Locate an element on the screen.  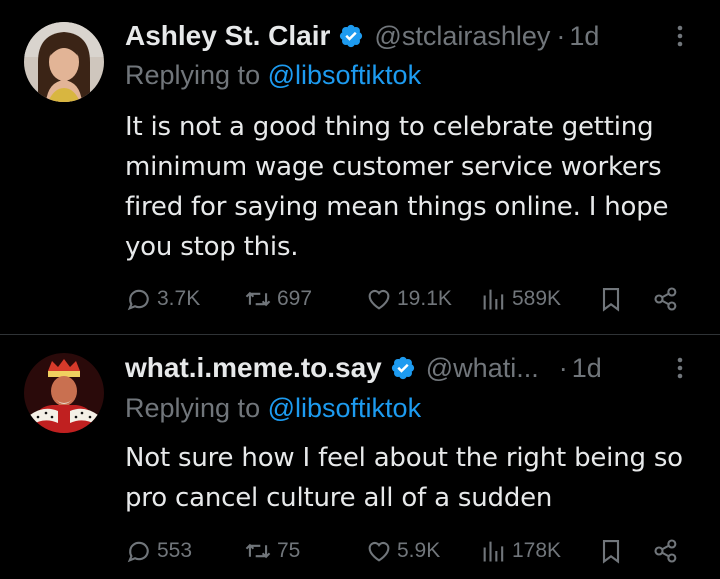
reply-button: 553 is located at coordinates (158, 551).